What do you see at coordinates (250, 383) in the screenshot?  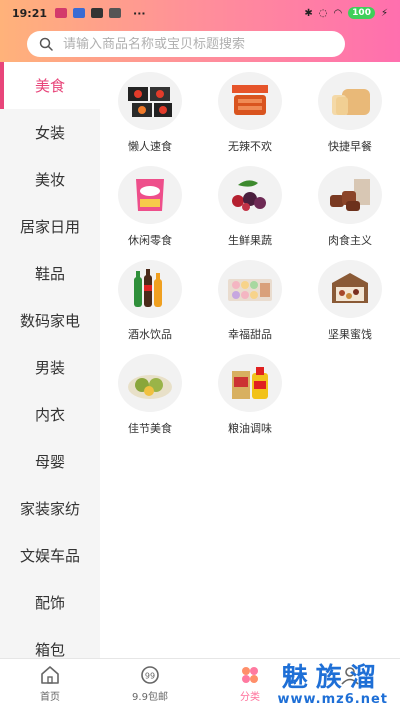 I see `cooking-oil-icon` at bounding box center [250, 383].